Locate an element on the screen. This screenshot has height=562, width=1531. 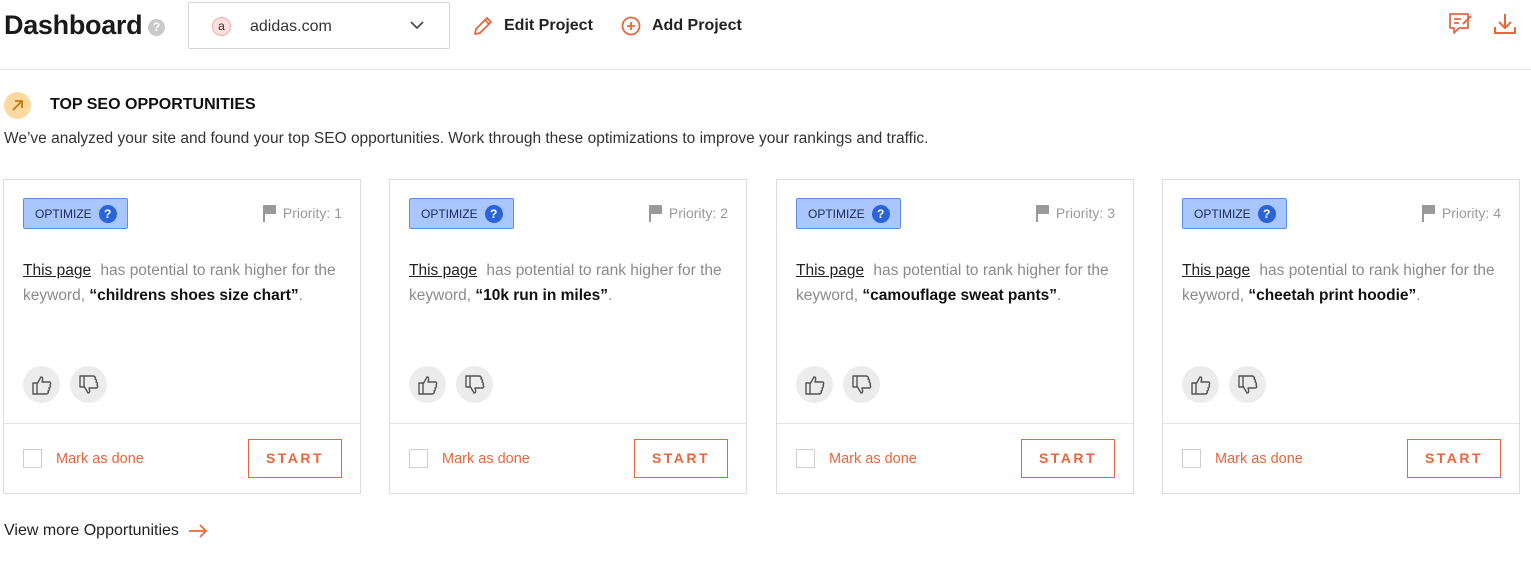
page-title: Dashboard is located at coordinates (73, 25).